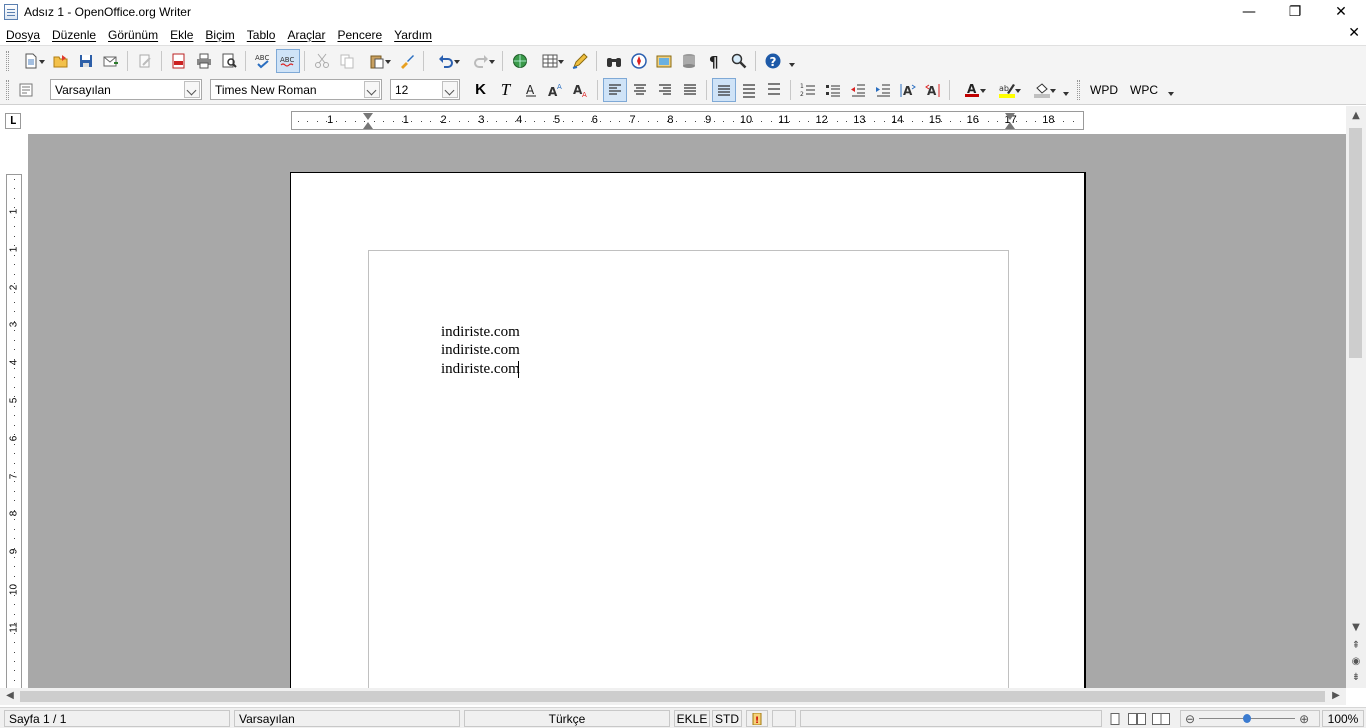 The image size is (1366, 728). Describe the element at coordinates (531, 90) in the screenshot. I see `underline-button: A` at that location.